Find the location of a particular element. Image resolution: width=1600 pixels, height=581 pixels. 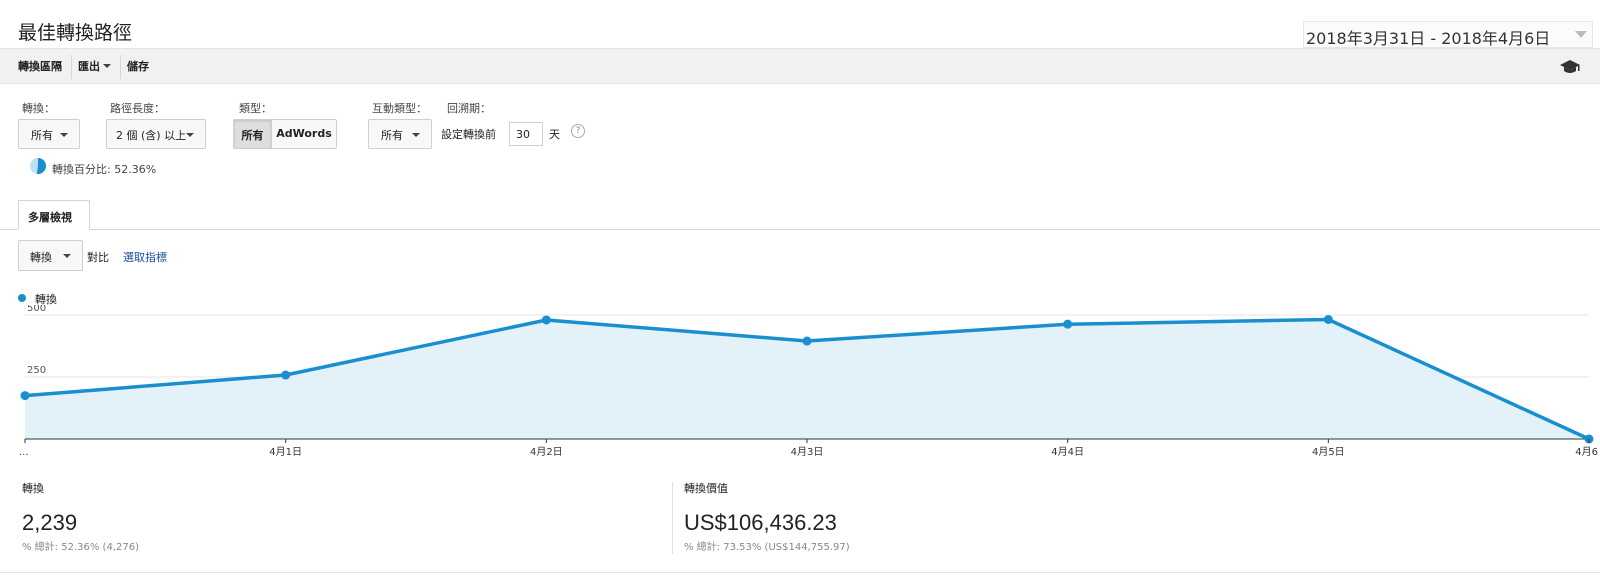

lookback-days-input is located at coordinates (526, 134).